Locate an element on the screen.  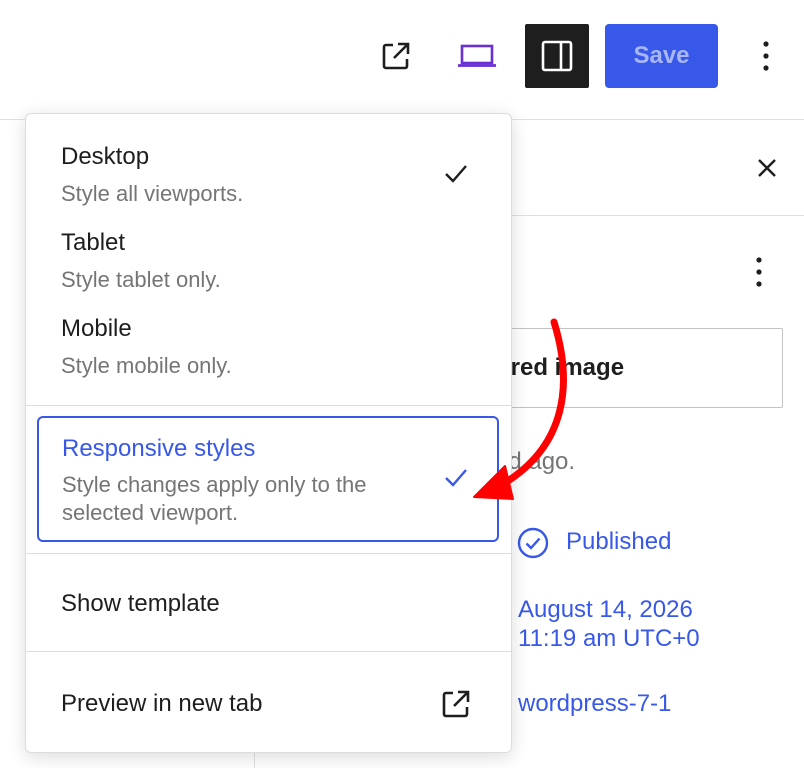
post-actions-button is located at coordinates (759, 272).